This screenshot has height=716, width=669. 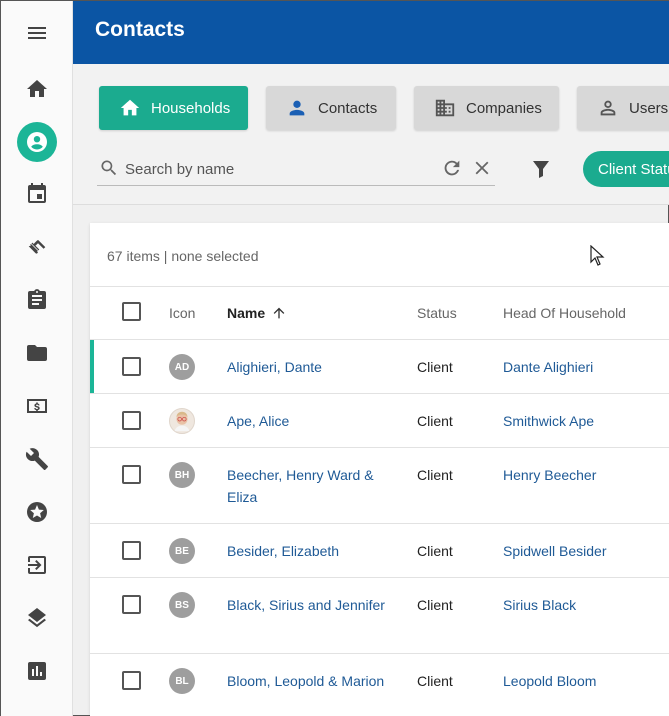 I want to click on column-name: Name, so click(x=257, y=313).